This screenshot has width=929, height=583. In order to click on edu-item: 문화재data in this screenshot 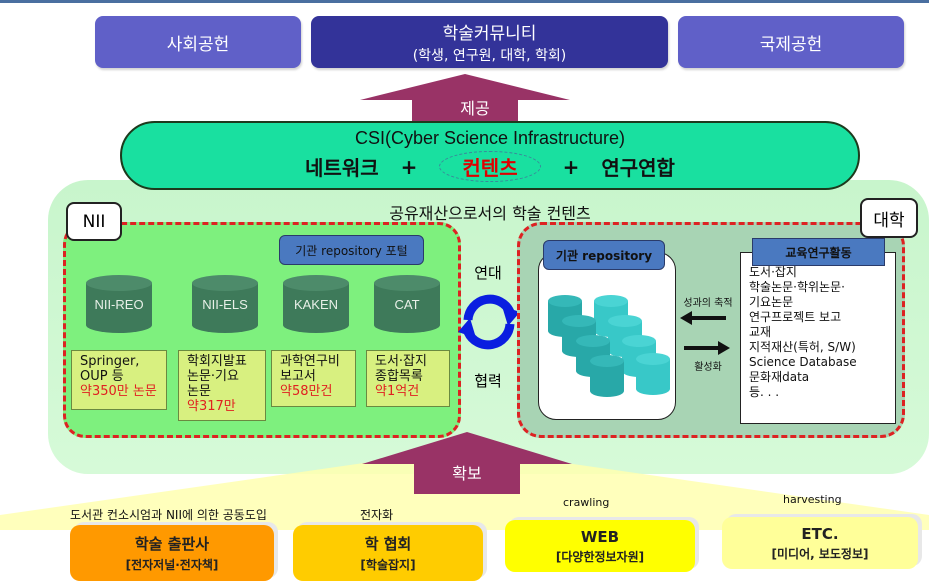, I will do `click(779, 377)`.